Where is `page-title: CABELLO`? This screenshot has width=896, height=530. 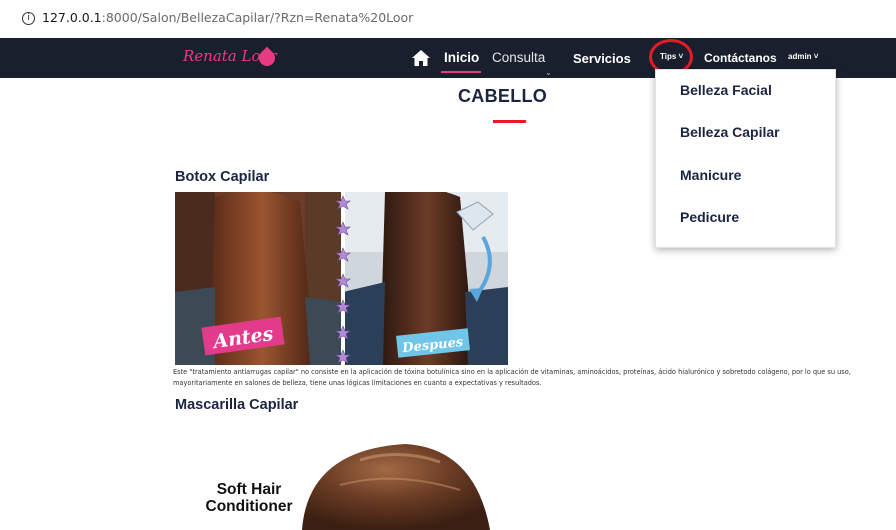 page-title: CABELLO is located at coordinates (503, 96).